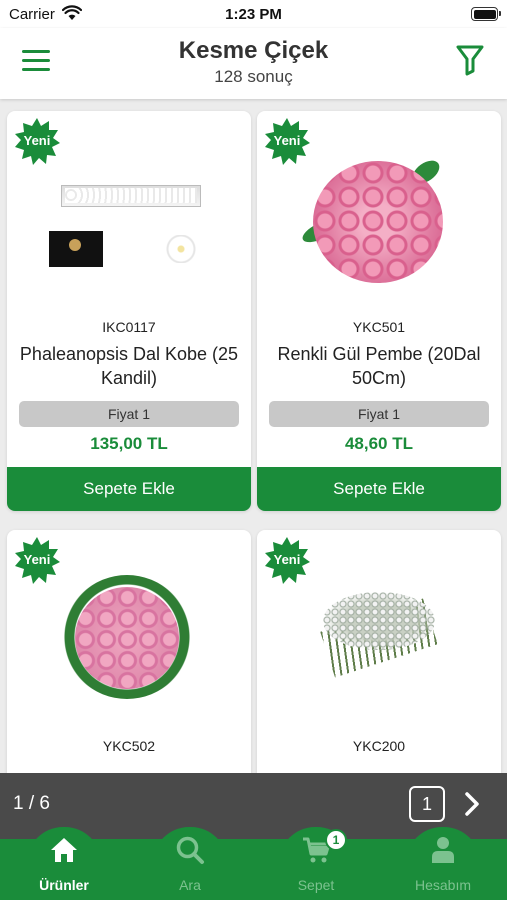 The height and width of the screenshot is (900, 507). What do you see at coordinates (443, 885) in the screenshot?
I see `tab-label: Hesabım` at bounding box center [443, 885].